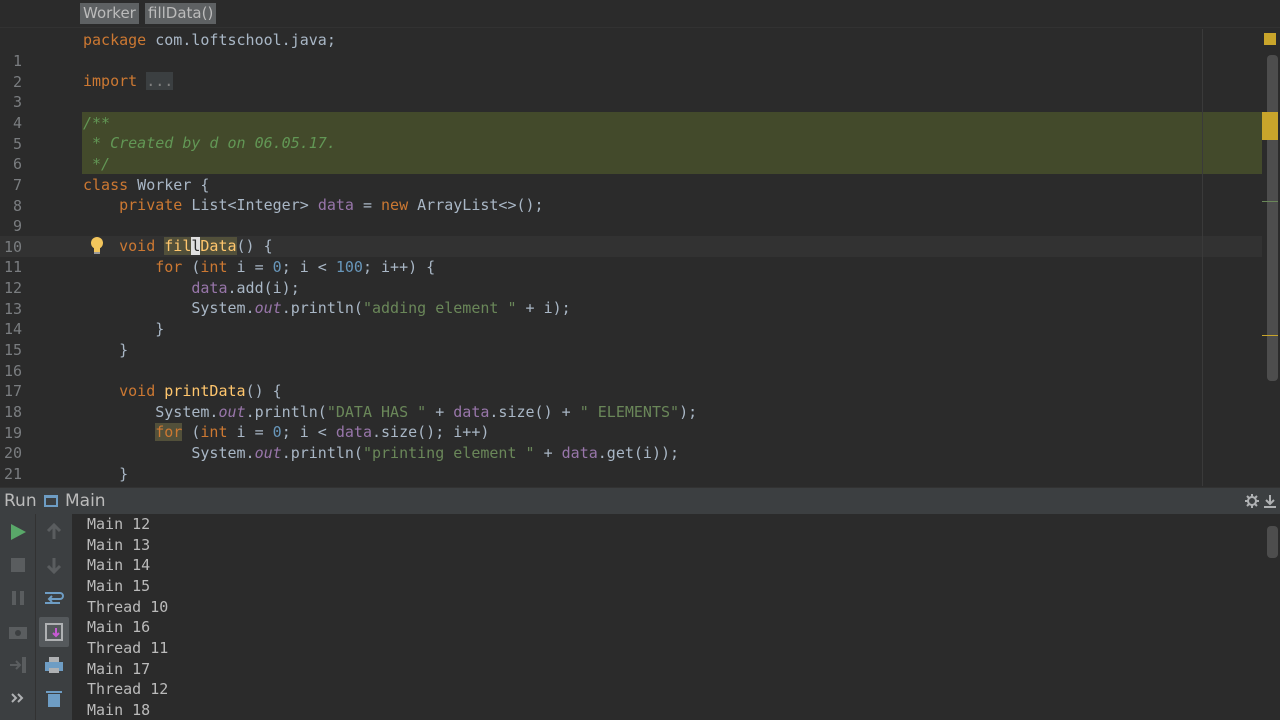 This screenshot has height=720, width=1280. What do you see at coordinates (54, 532) in the screenshot?
I see `arrow-up-icon` at bounding box center [54, 532].